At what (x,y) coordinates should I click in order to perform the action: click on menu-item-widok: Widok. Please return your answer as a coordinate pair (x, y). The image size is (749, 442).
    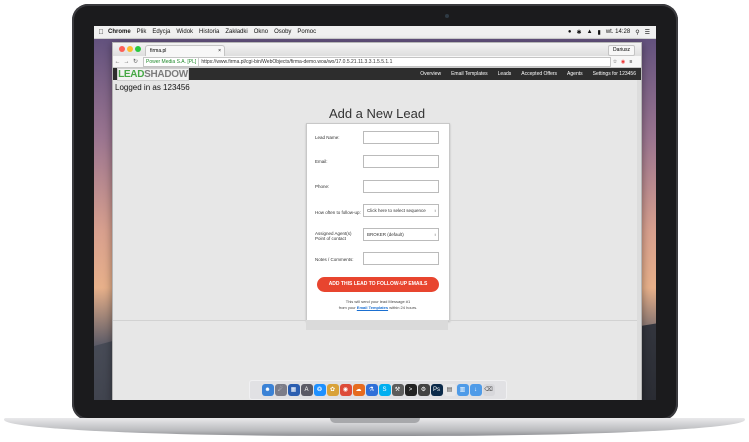
    Looking at the image, I should click on (184, 32).